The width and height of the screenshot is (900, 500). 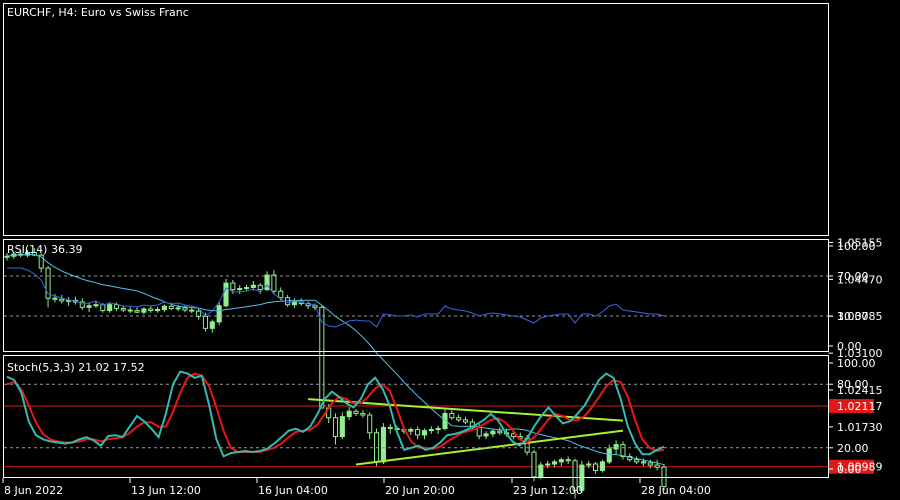 What do you see at coordinates (860, 427) in the screenshot?
I see `price-tick-label: 1.01730` at bounding box center [860, 427].